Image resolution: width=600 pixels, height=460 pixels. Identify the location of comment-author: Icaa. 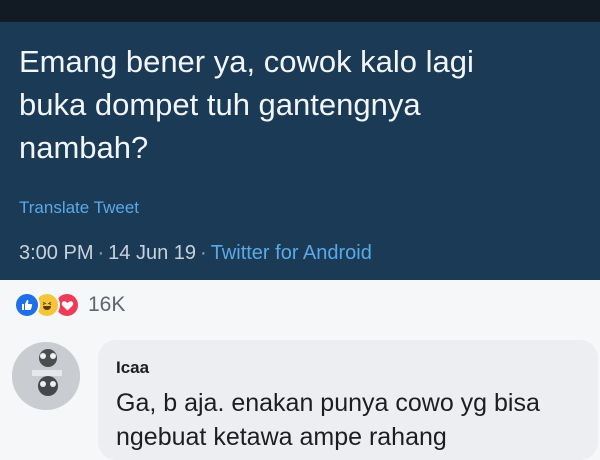
(132, 368).